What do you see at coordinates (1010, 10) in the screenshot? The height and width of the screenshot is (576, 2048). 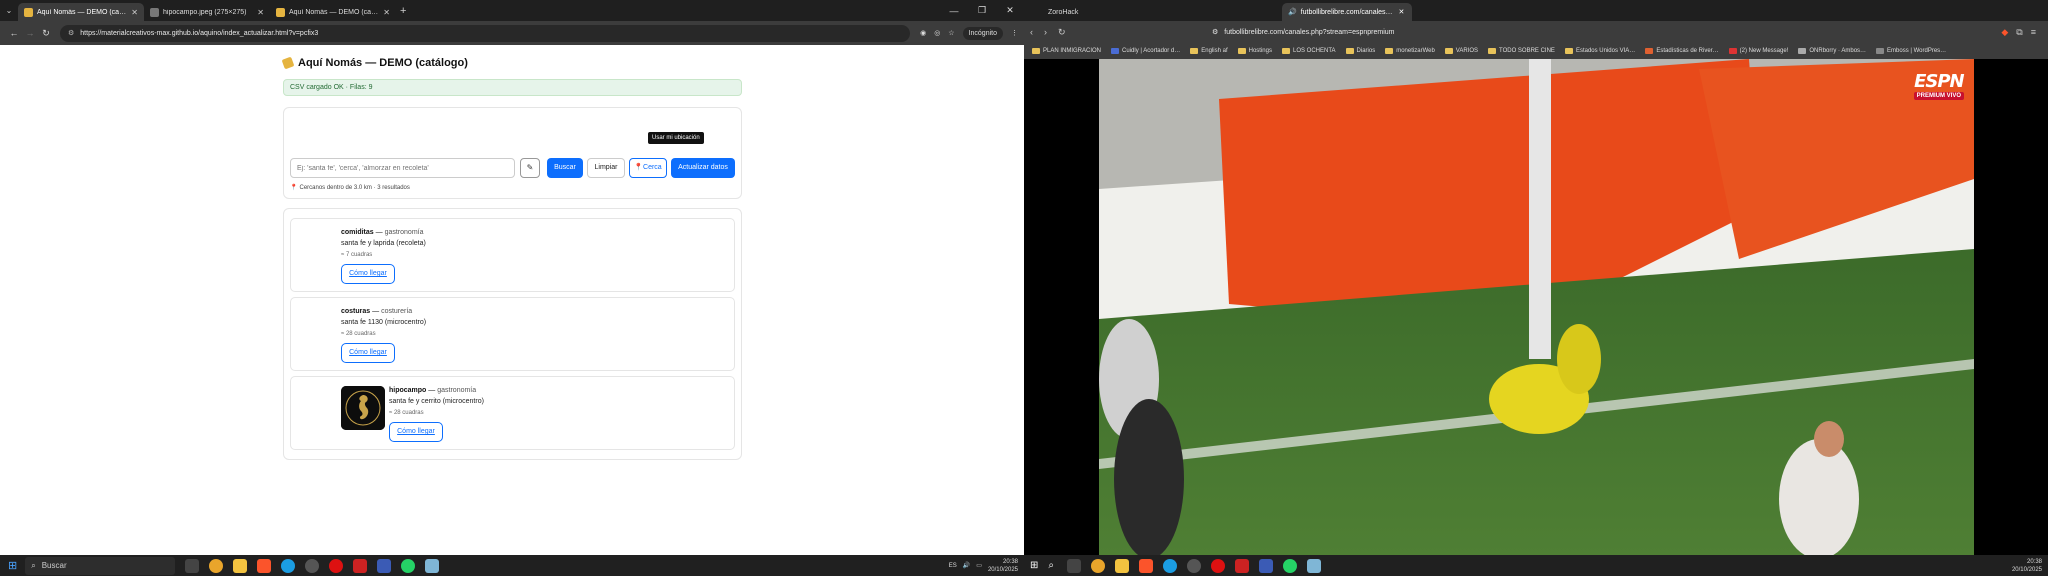 I see `close-window-icon: ✕` at bounding box center [1010, 10].